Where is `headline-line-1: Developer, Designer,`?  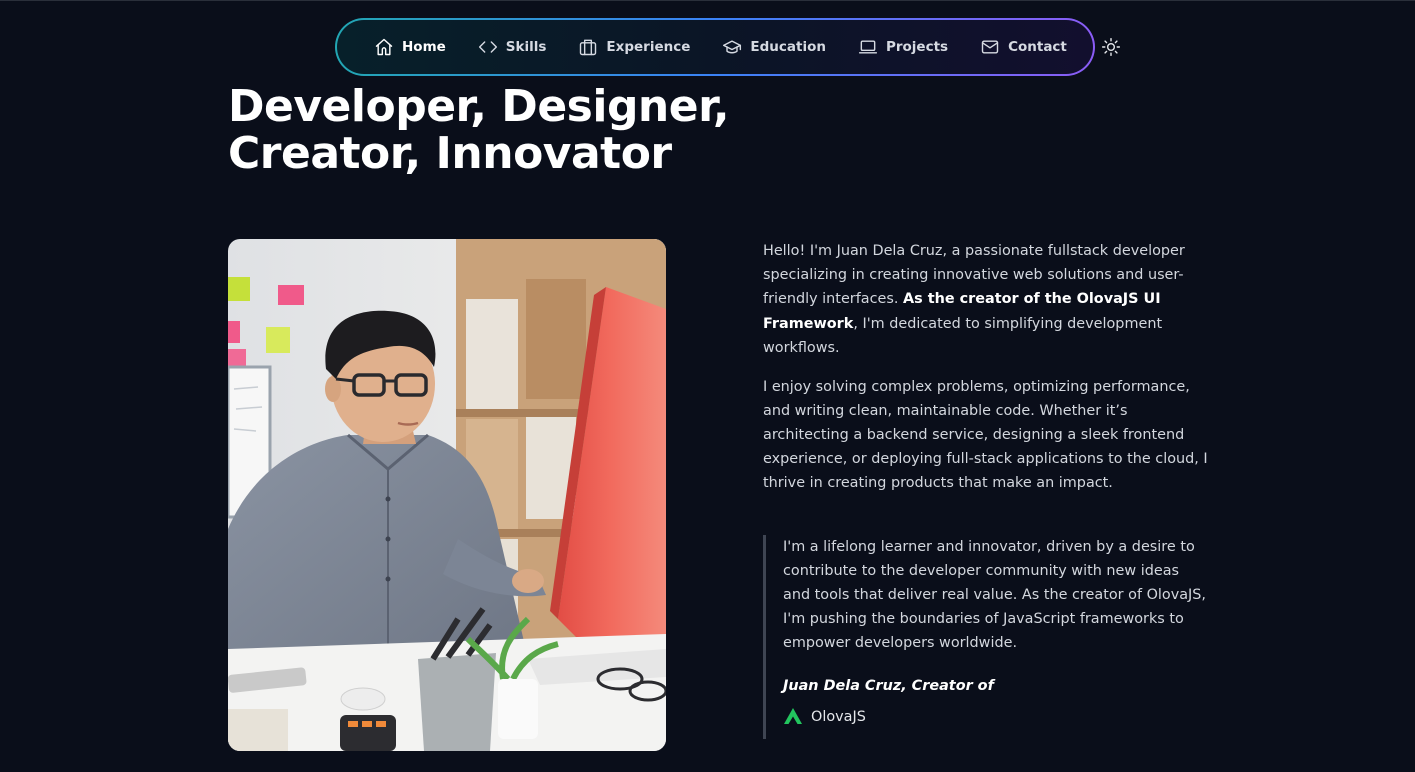
headline-line-1: Developer, Designer, is located at coordinates (479, 106).